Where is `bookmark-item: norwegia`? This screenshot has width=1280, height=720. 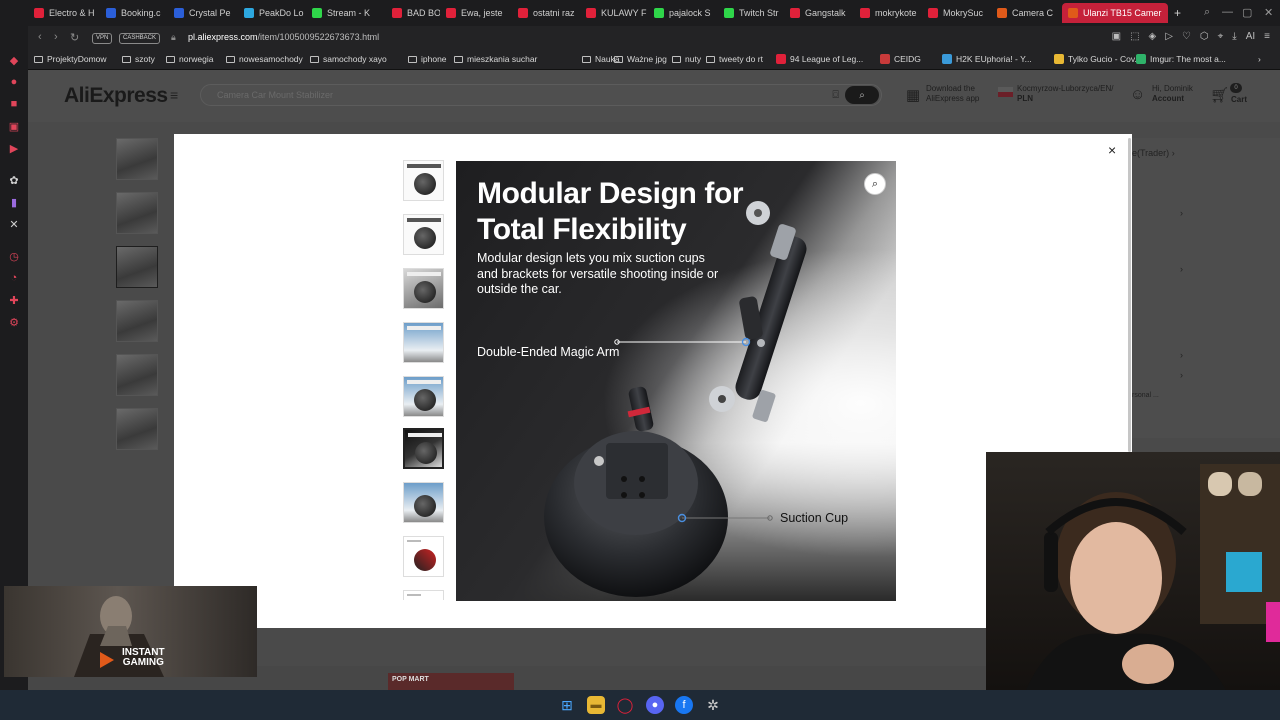
bookmark-item: norwegia is located at coordinates (190, 59).